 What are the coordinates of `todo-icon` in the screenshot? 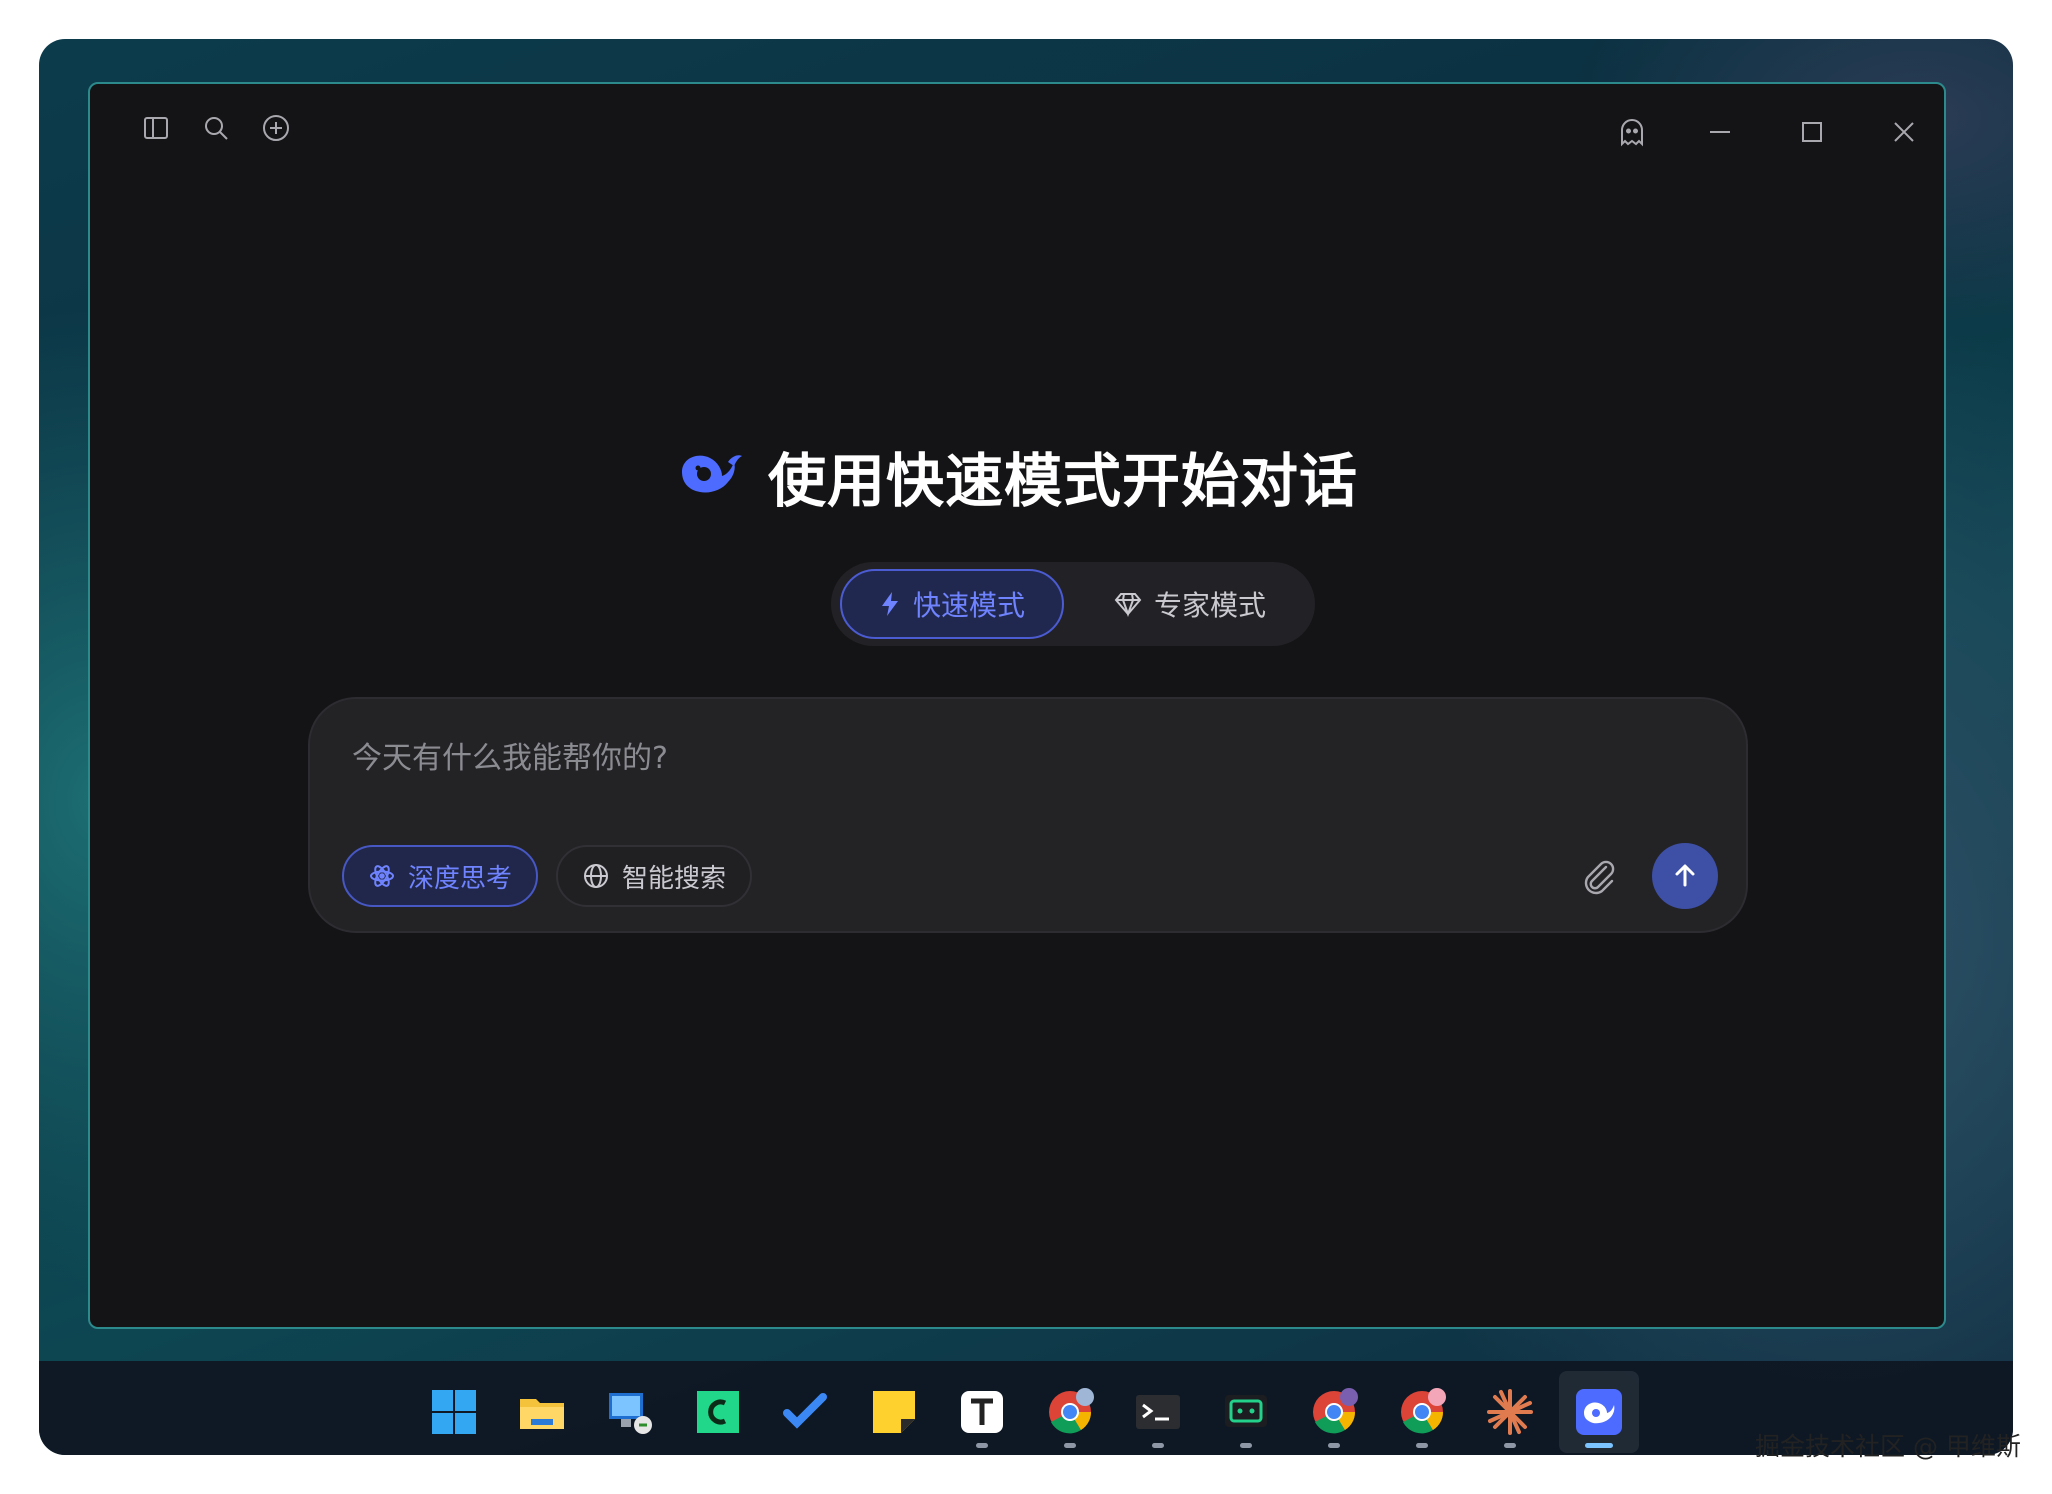 It's located at (806, 1412).